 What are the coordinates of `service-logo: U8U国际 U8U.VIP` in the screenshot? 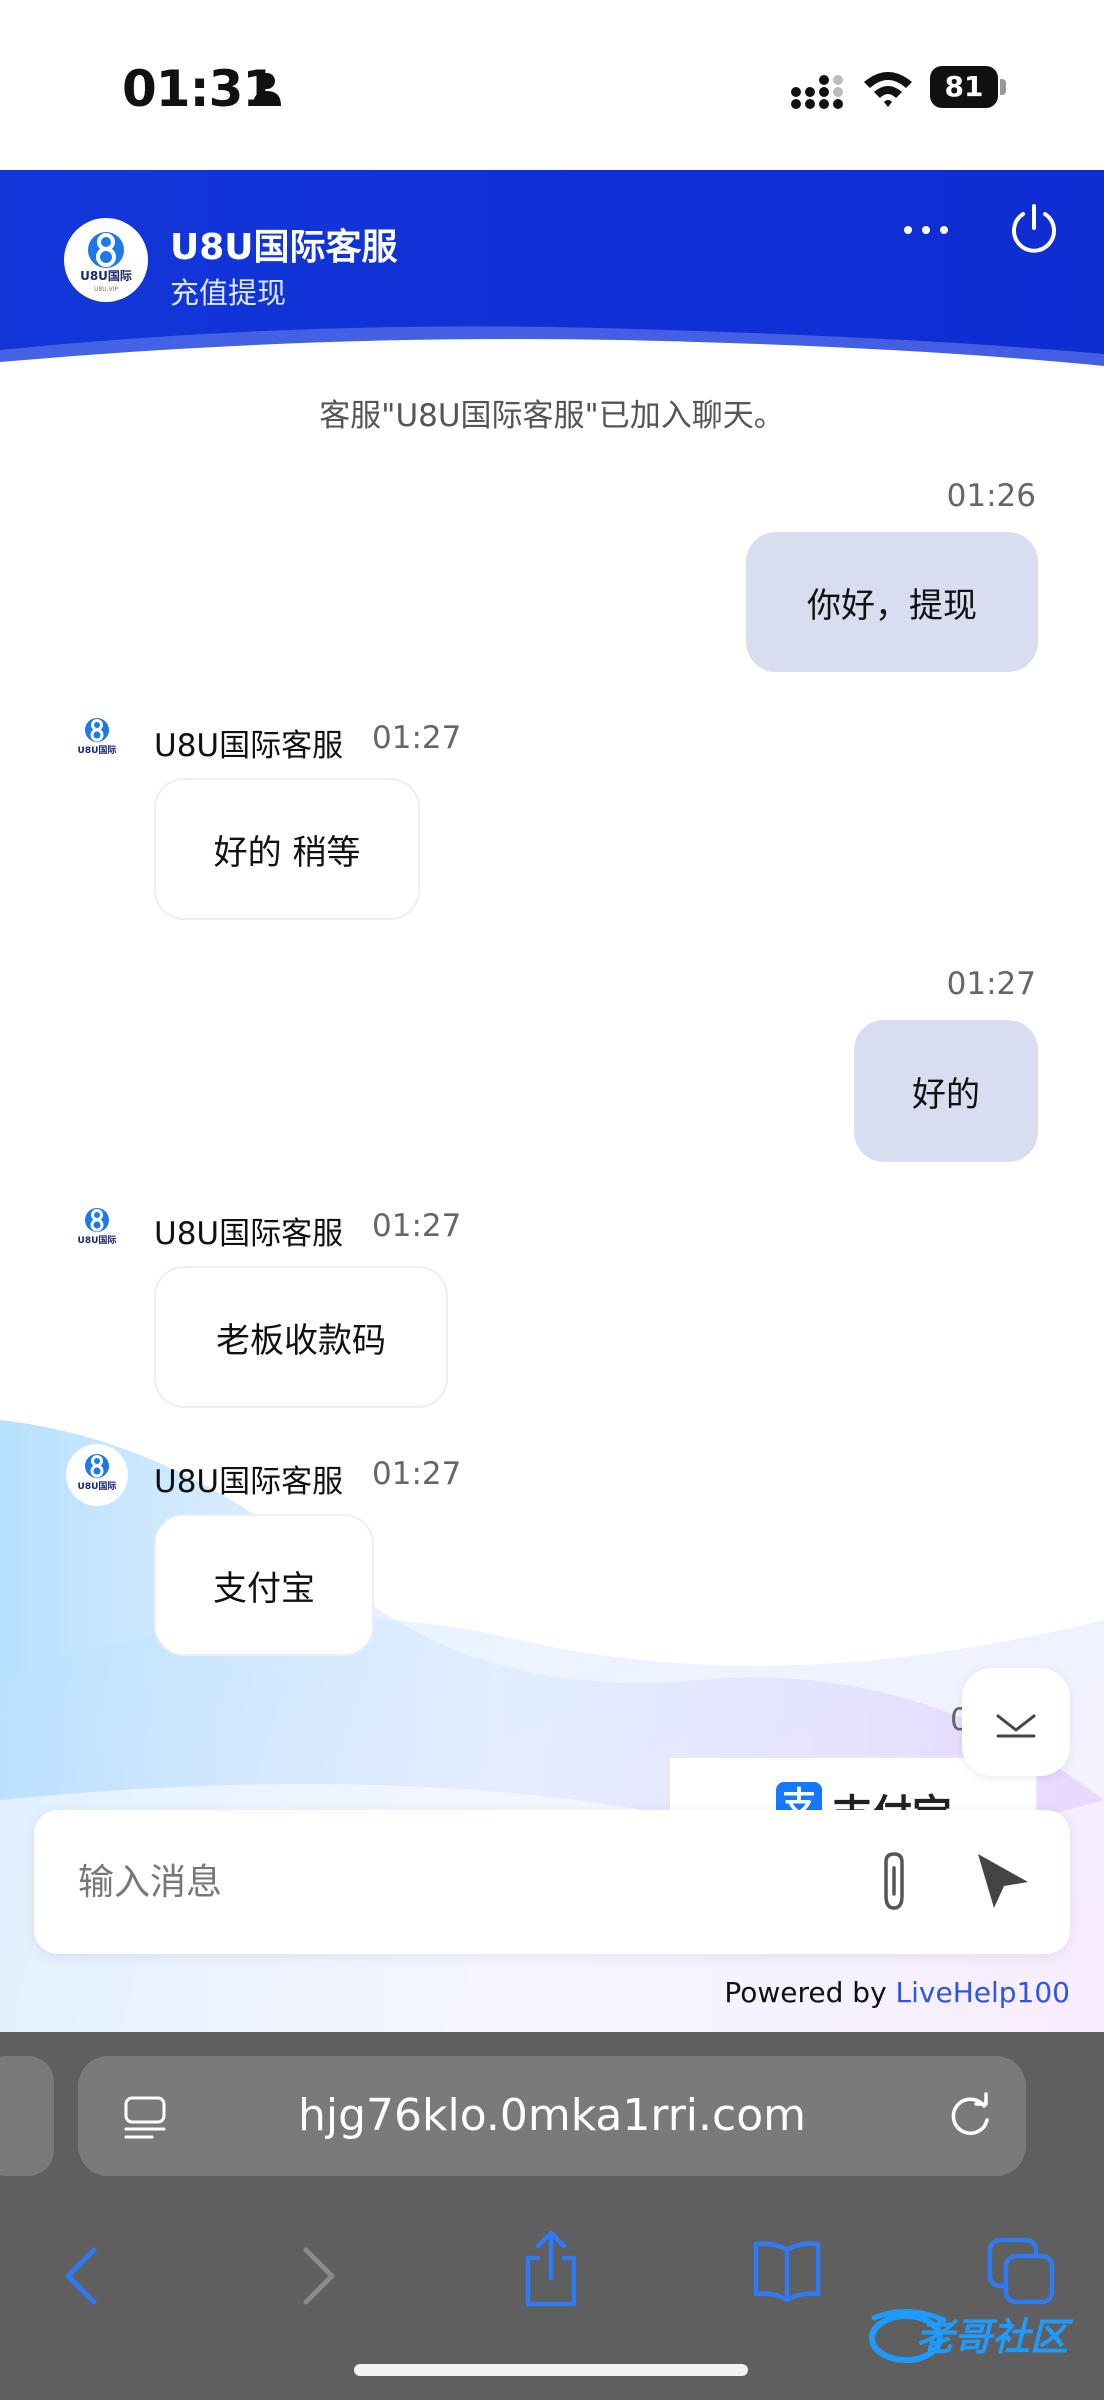 It's located at (106, 260).